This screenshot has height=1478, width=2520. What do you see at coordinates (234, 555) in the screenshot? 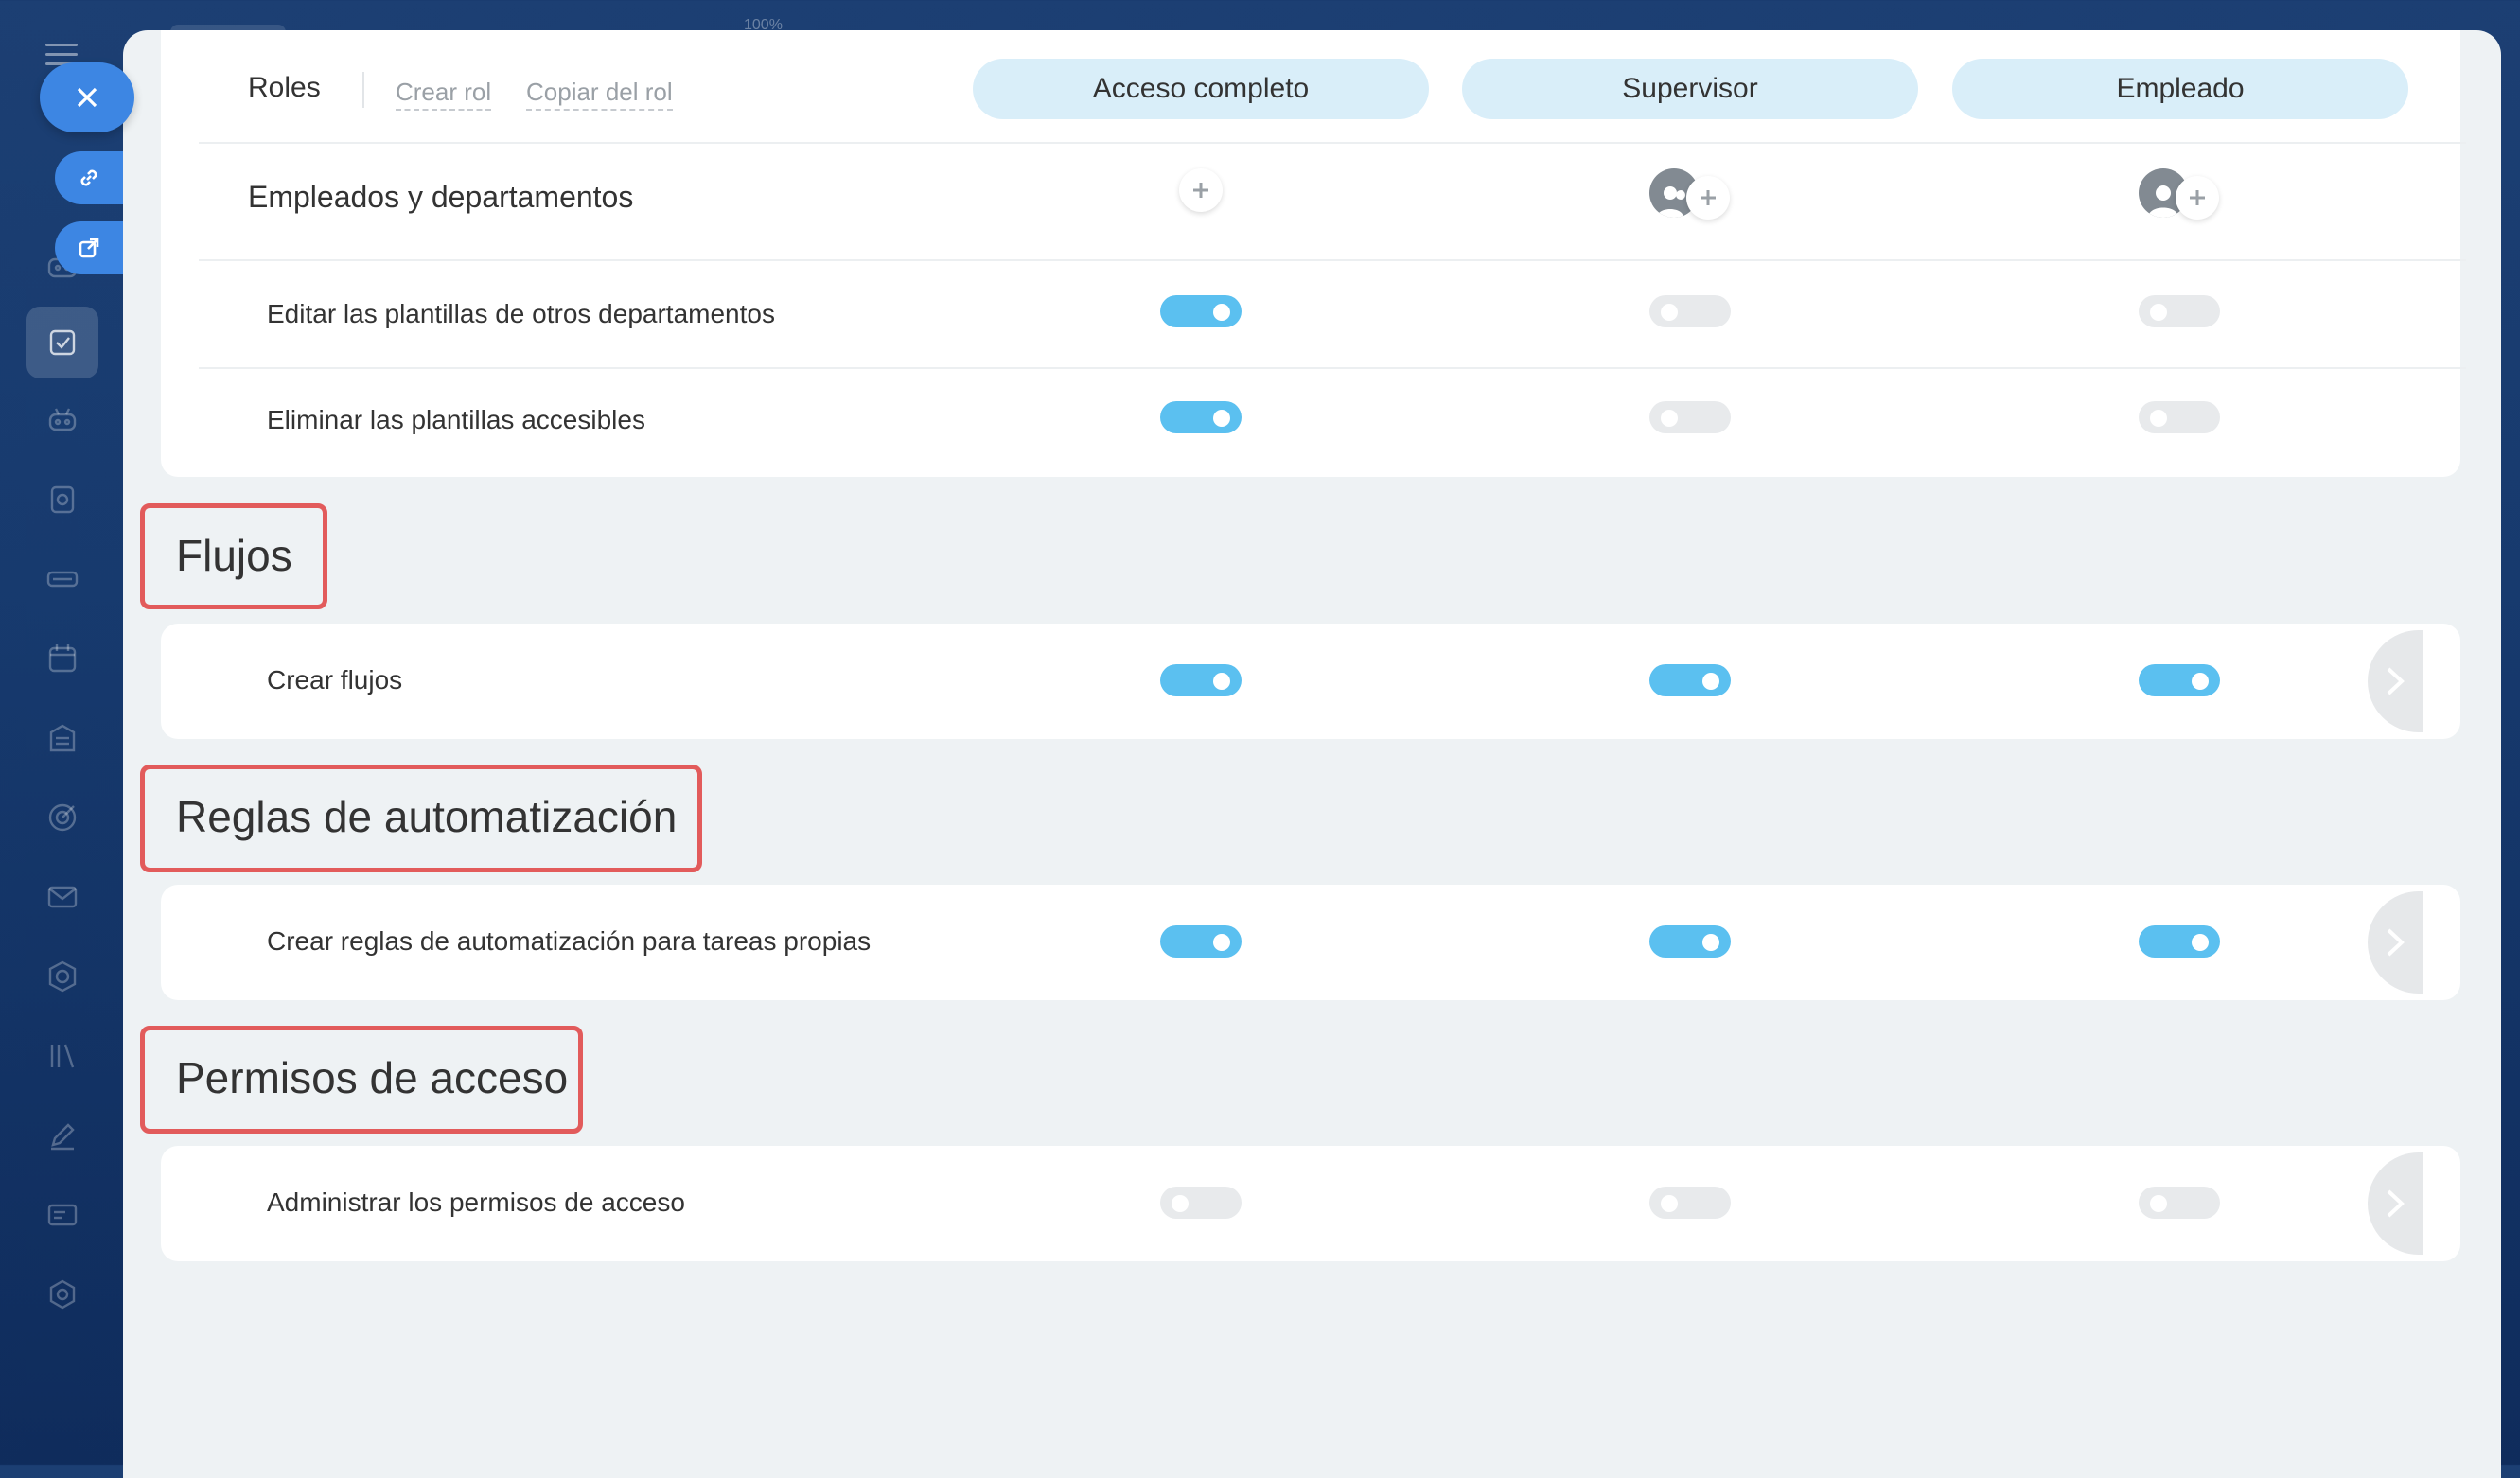
I see `section-title-flujos: Flujos` at bounding box center [234, 555].